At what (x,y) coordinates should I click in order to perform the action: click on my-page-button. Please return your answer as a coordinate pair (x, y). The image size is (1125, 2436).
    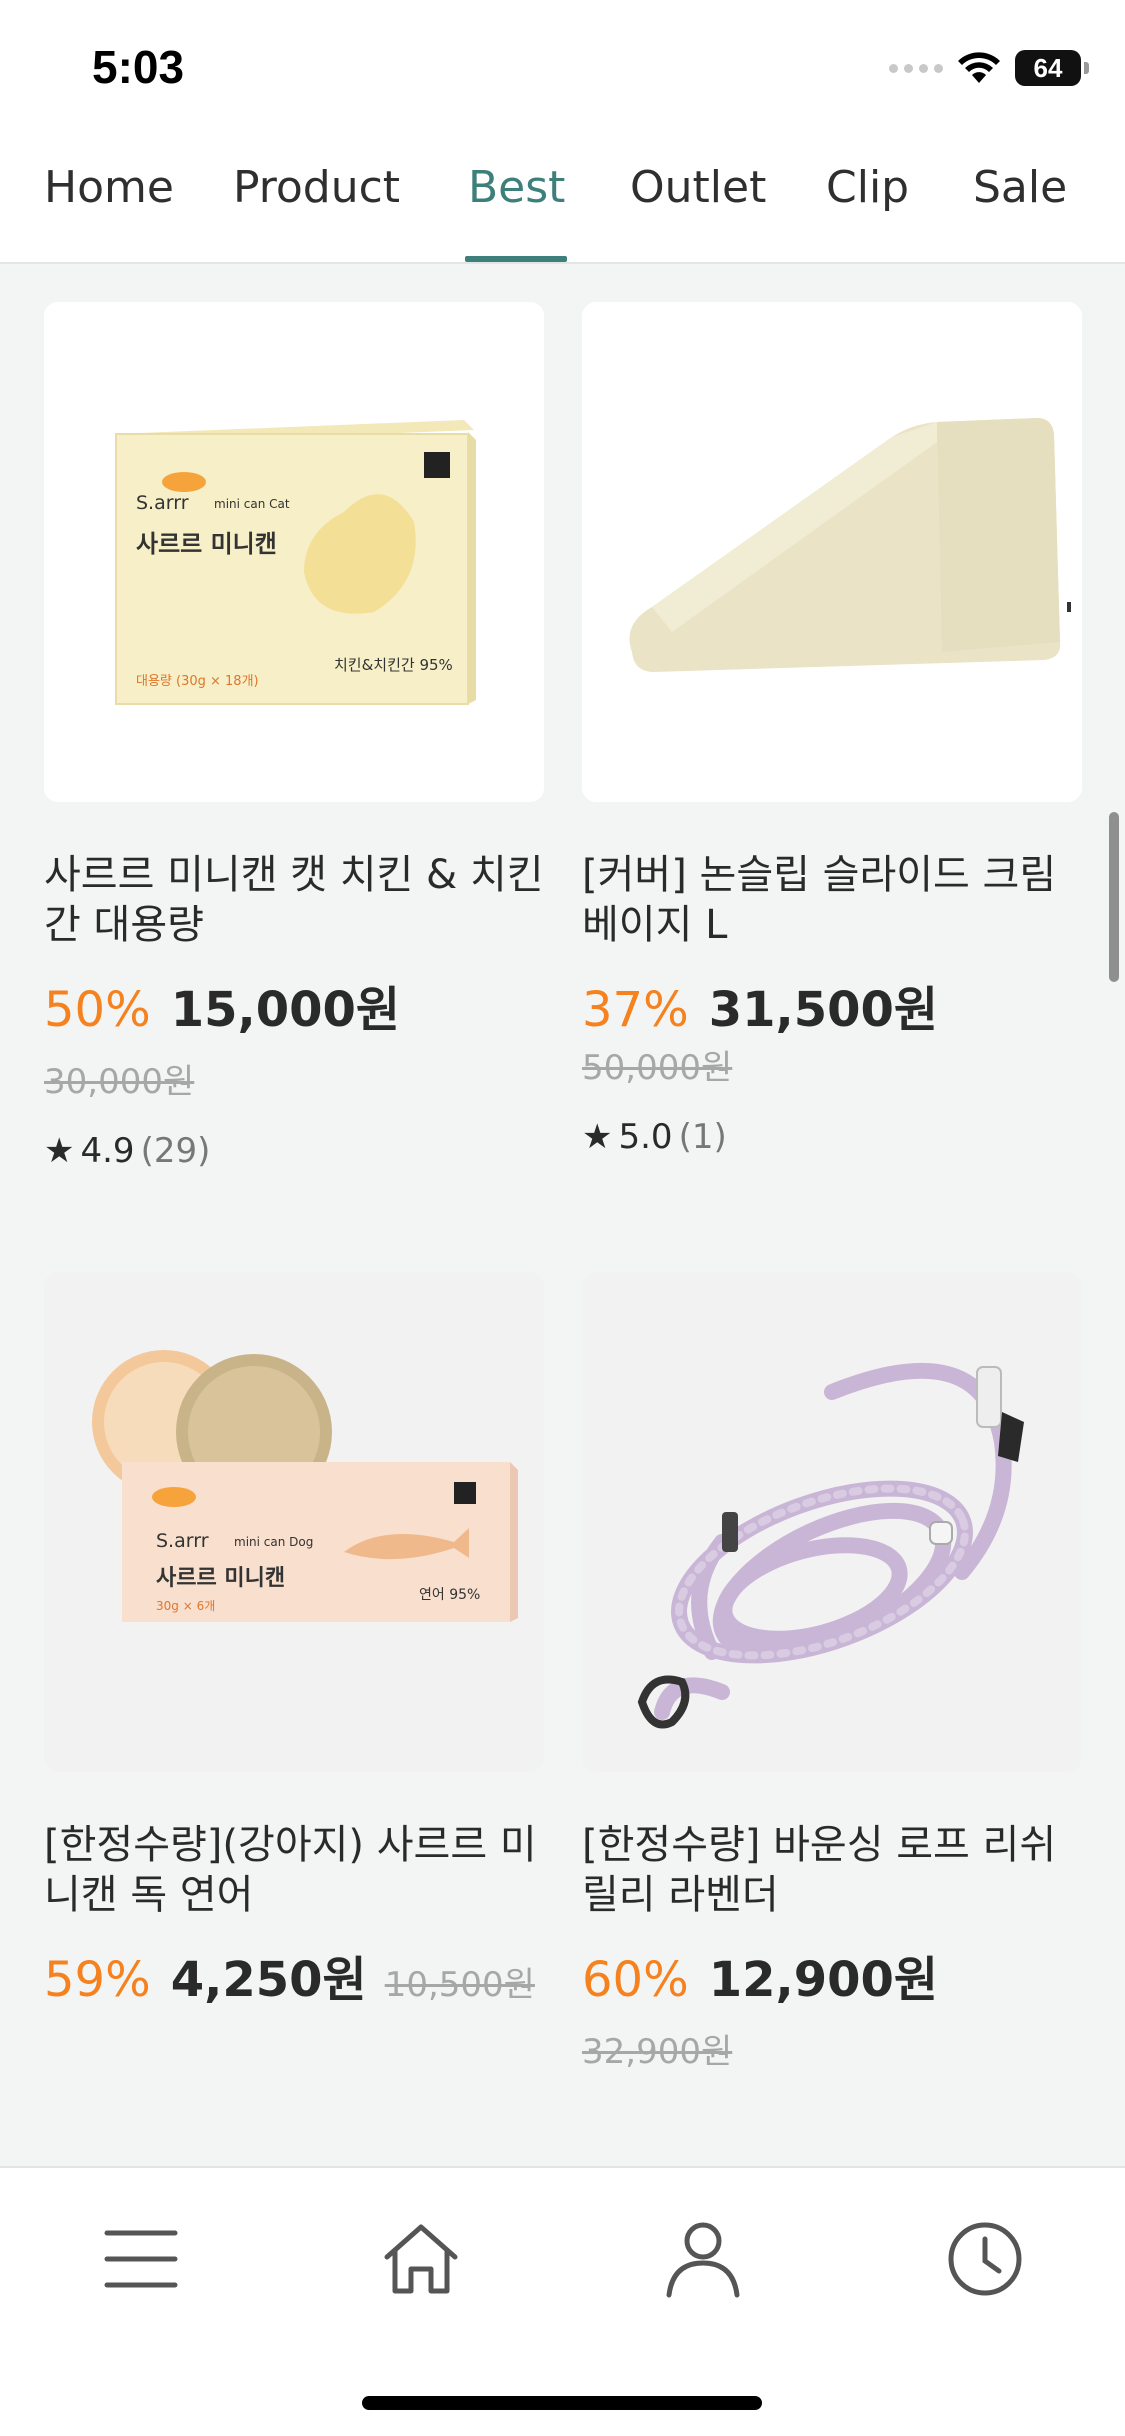
    Looking at the image, I should click on (703, 2259).